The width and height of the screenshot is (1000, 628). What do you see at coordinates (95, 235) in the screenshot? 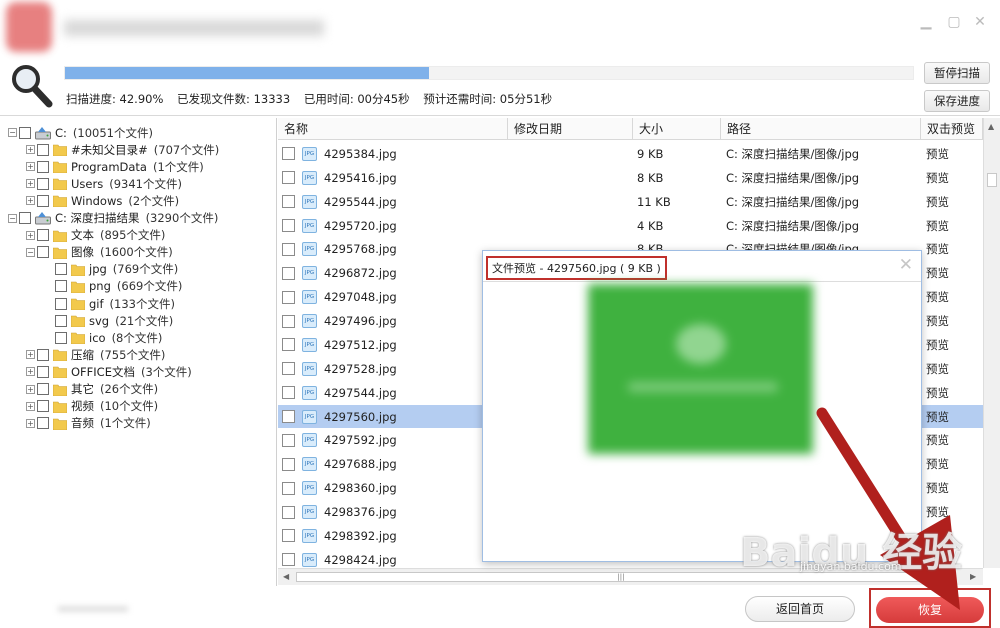
I see `tree-item: + 文本 (895个文件)` at bounding box center [95, 235].